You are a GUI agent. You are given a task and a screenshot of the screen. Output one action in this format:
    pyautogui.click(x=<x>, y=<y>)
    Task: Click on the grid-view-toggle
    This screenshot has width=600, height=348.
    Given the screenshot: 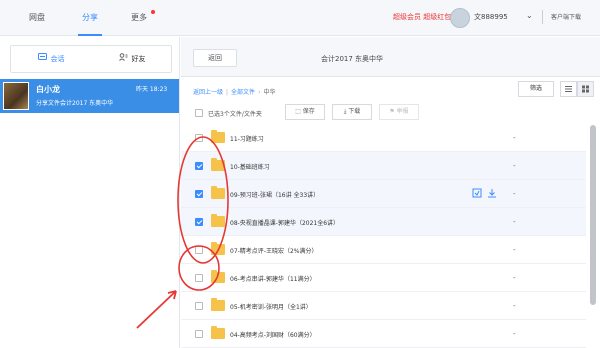 What is the action you would take?
    pyautogui.click(x=585, y=89)
    